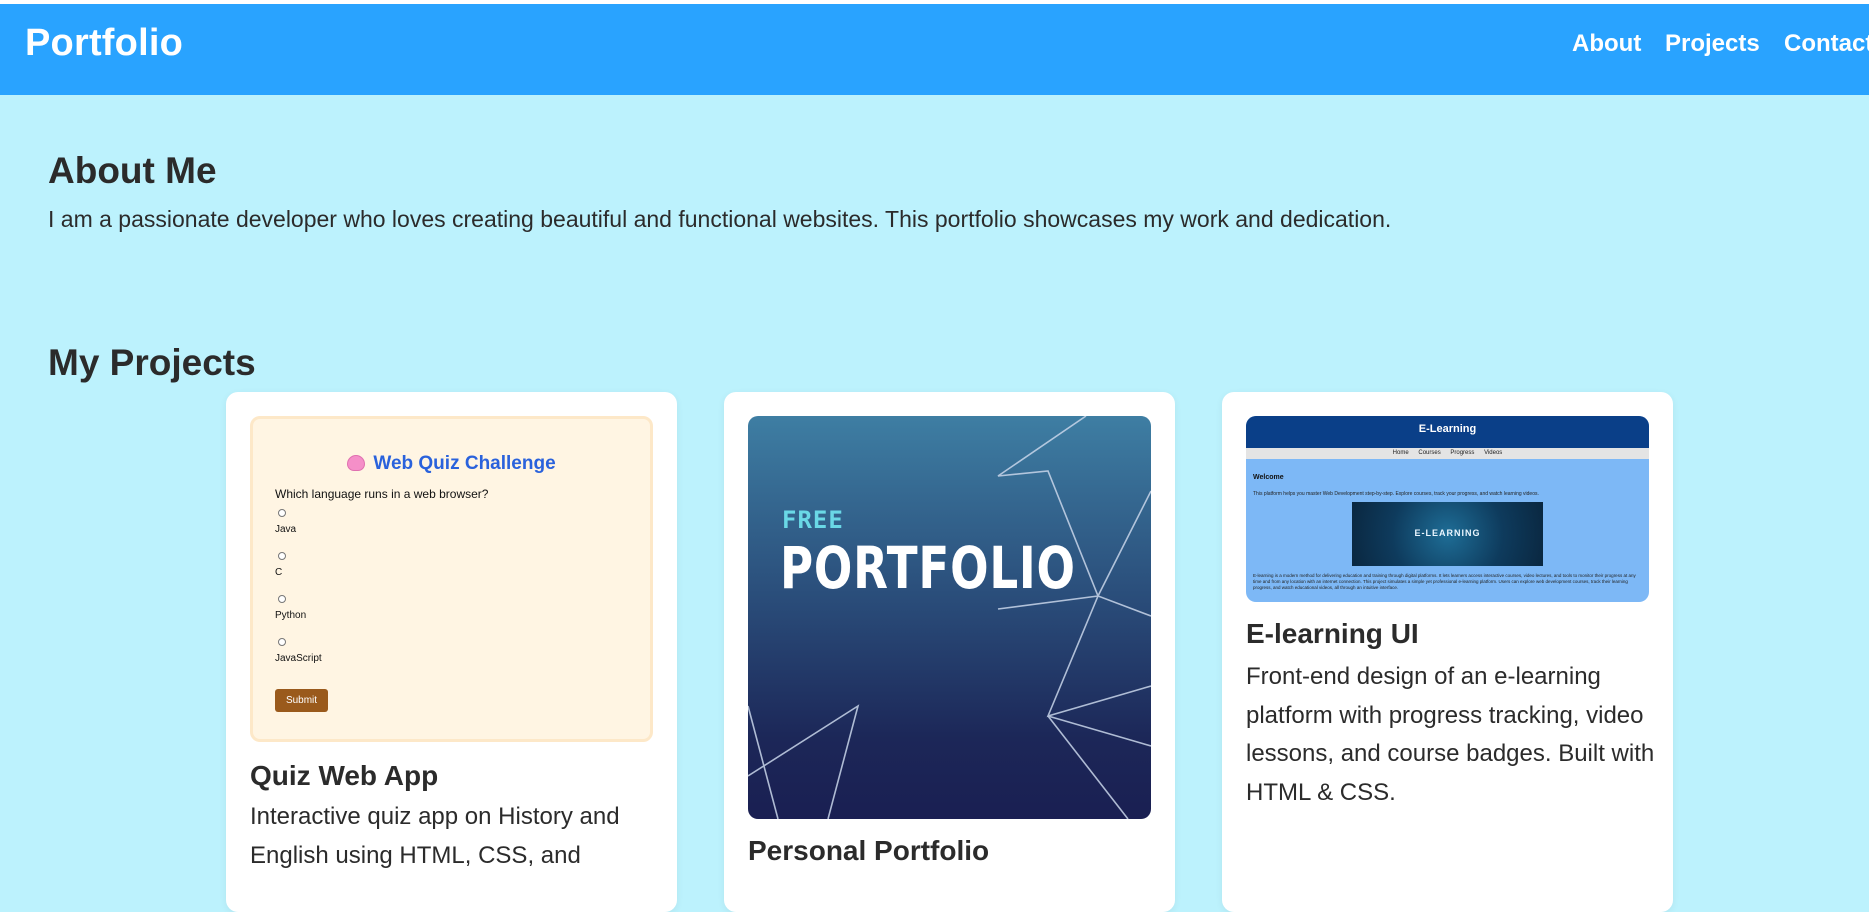 The width and height of the screenshot is (1869, 912). What do you see at coordinates (279, 572) in the screenshot?
I see `quiz-option-label: C` at bounding box center [279, 572].